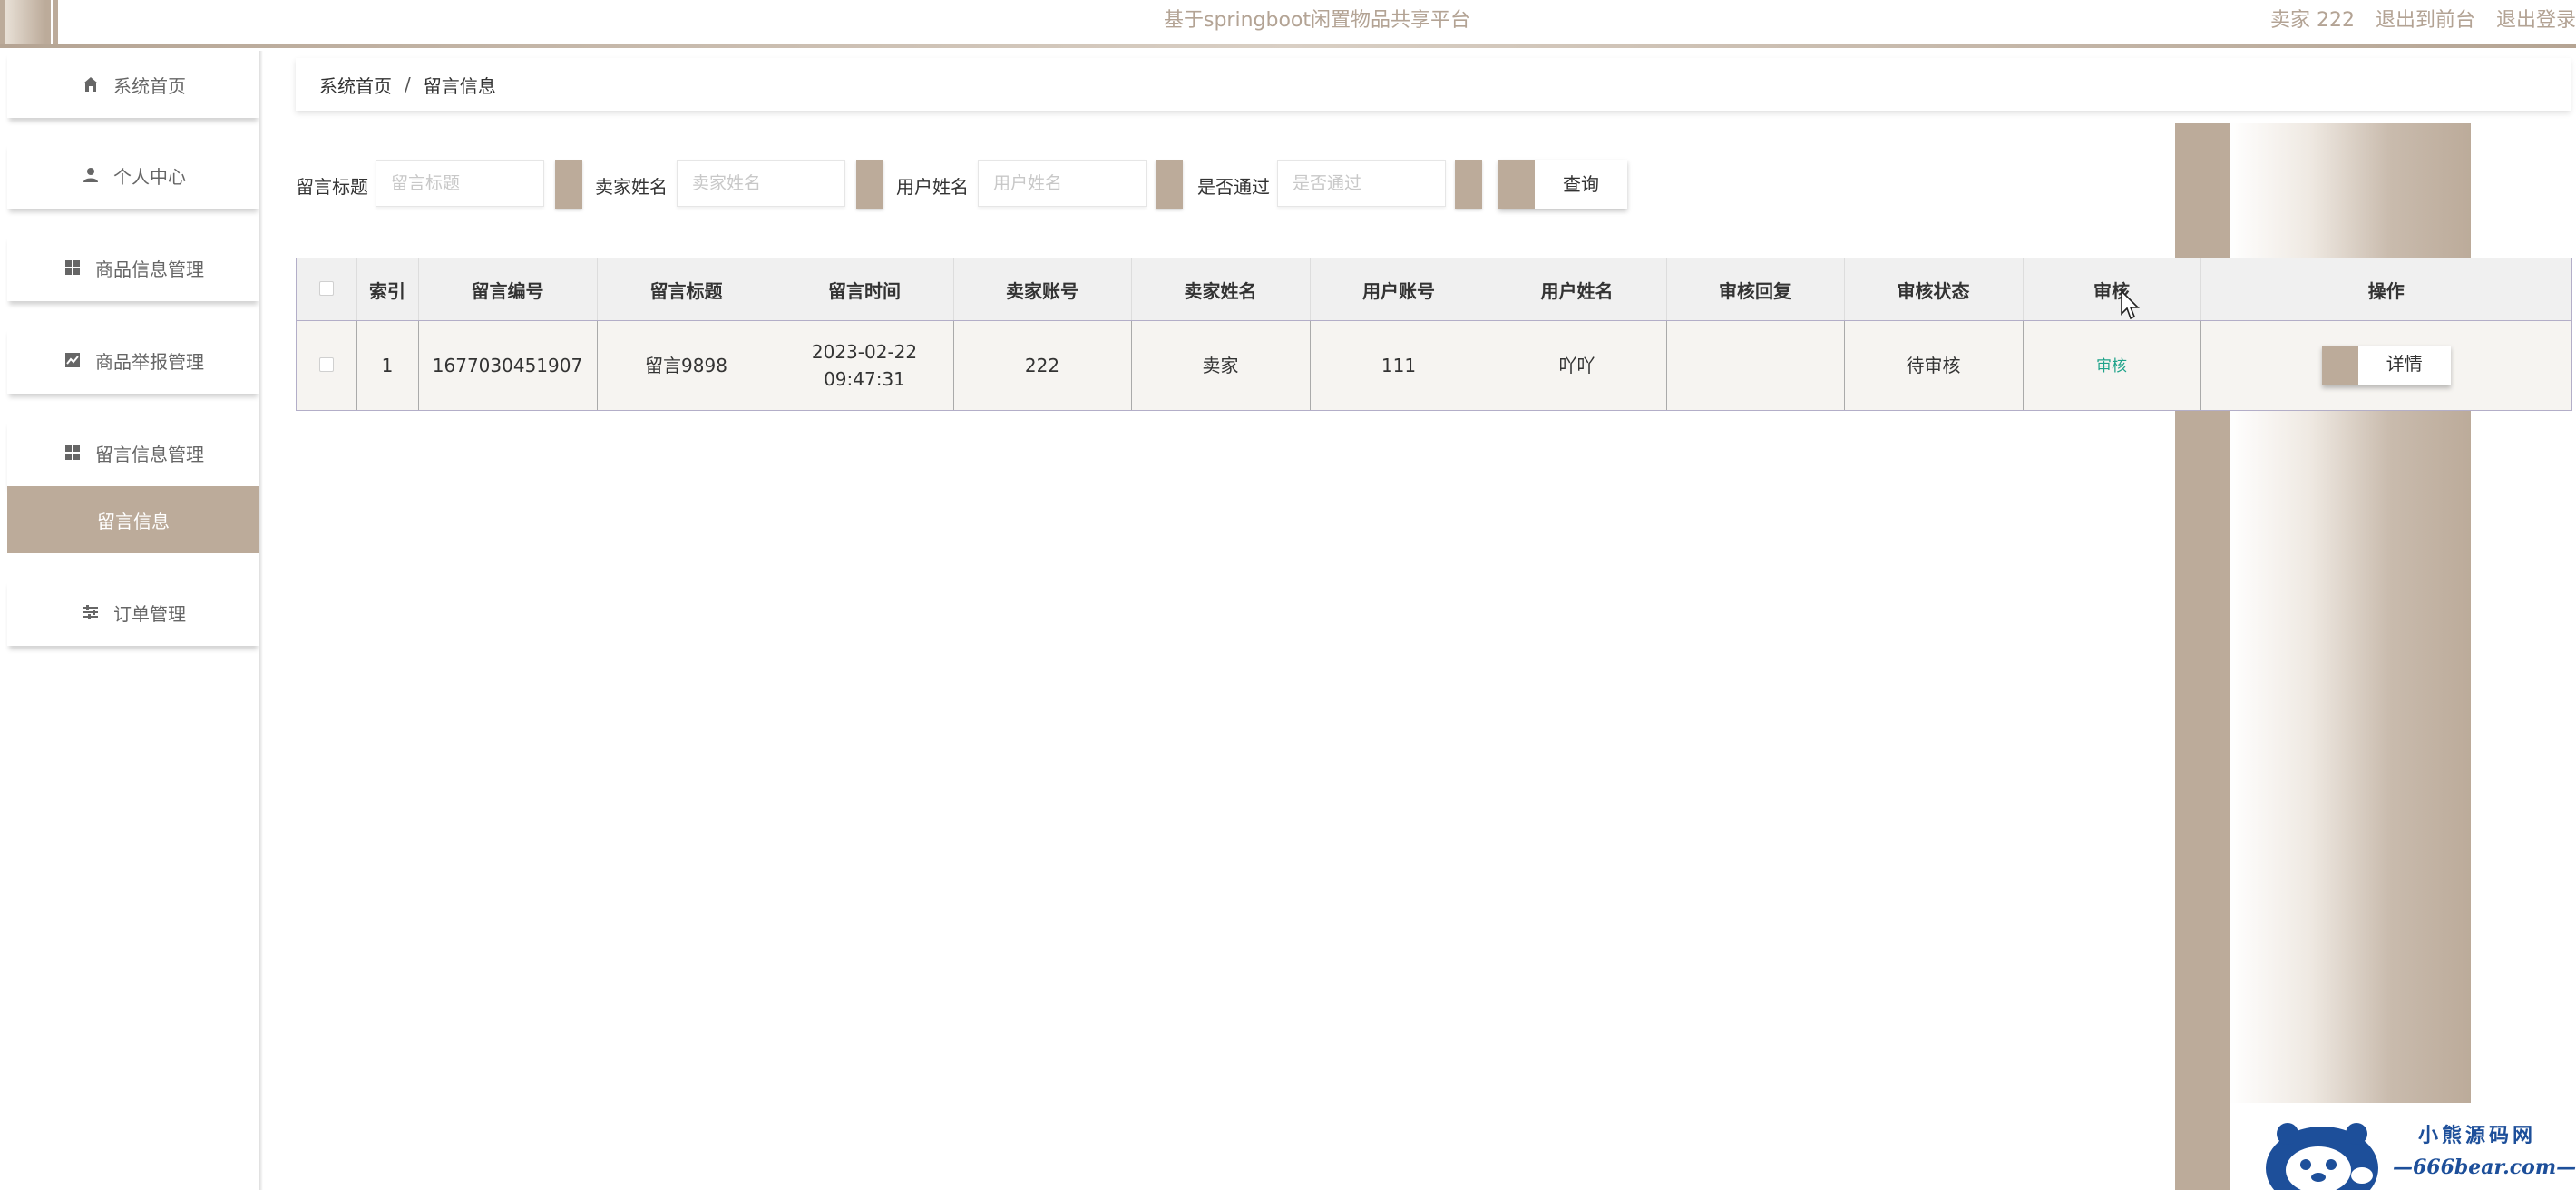 The height and width of the screenshot is (1190, 2576). What do you see at coordinates (1221, 365) in the screenshot?
I see `cell-seller-name: 卖家` at bounding box center [1221, 365].